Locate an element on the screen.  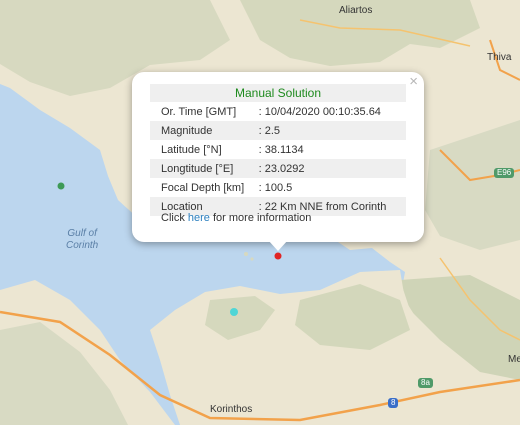
popup-pointer is located at coordinates (278, 245).